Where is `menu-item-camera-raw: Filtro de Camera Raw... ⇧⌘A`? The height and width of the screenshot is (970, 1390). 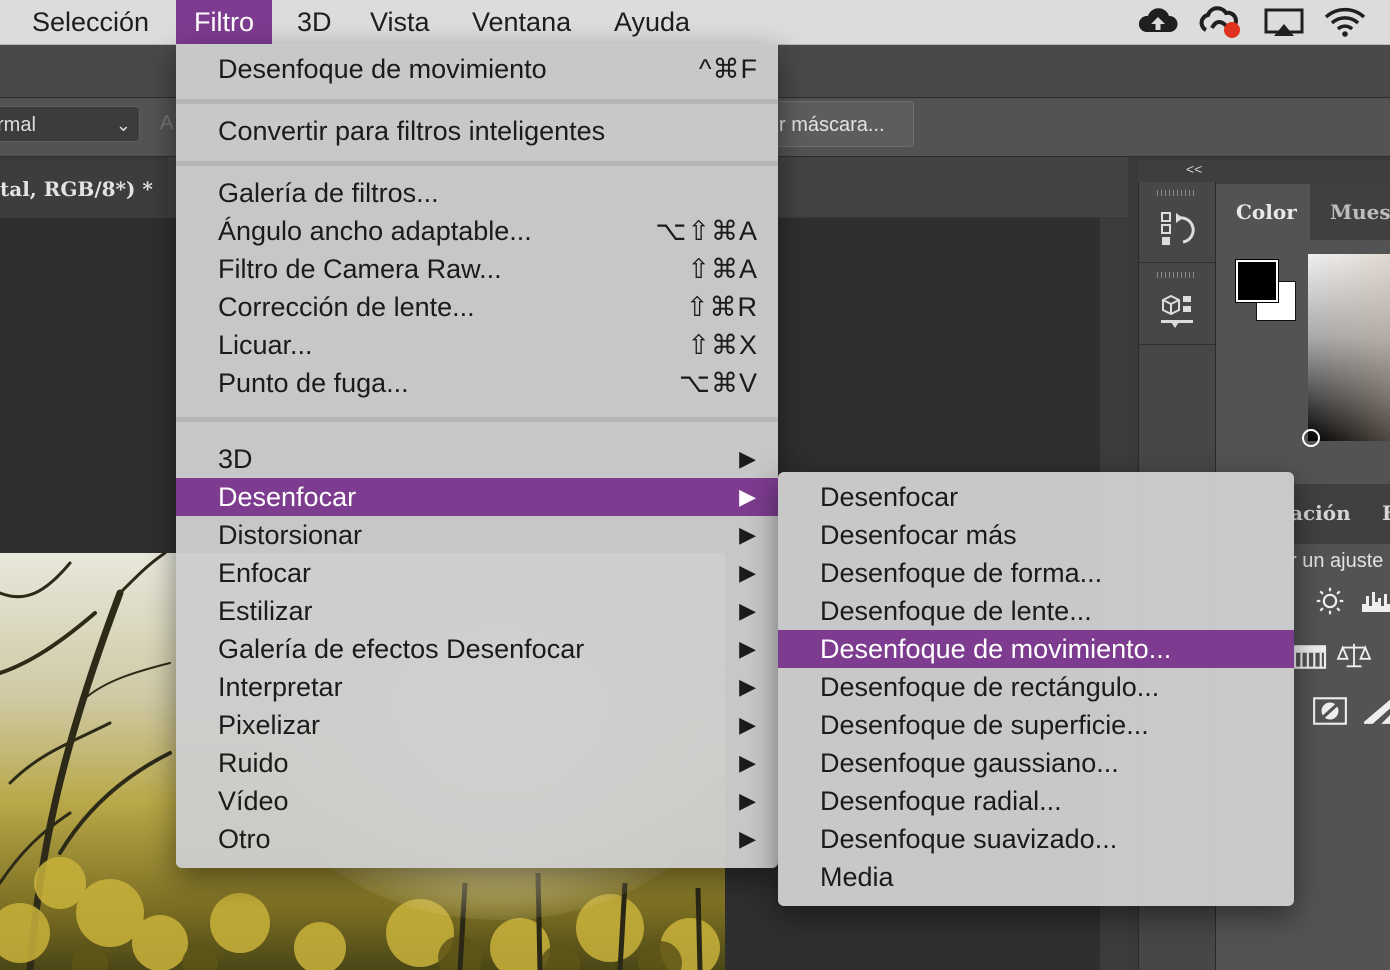
menu-item-camera-raw: Filtro de Camera Raw... ⇧⌘A is located at coordinates (477, 269).